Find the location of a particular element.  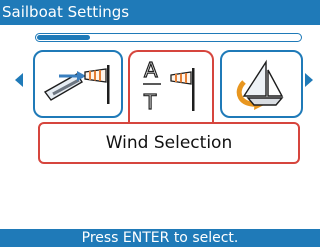

wind-tracking-tile is located at coordinates (78, 84).